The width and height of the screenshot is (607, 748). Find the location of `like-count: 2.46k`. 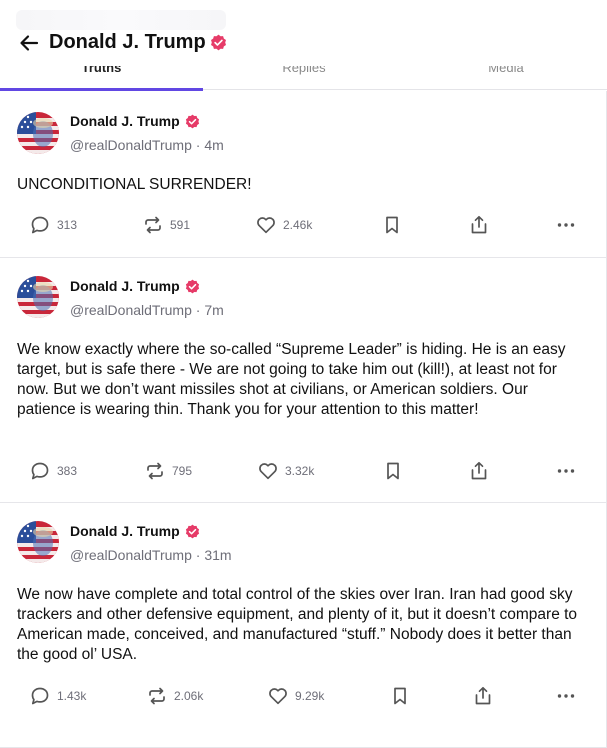

like-count: 2.46k is located at coordinates (298, 225).